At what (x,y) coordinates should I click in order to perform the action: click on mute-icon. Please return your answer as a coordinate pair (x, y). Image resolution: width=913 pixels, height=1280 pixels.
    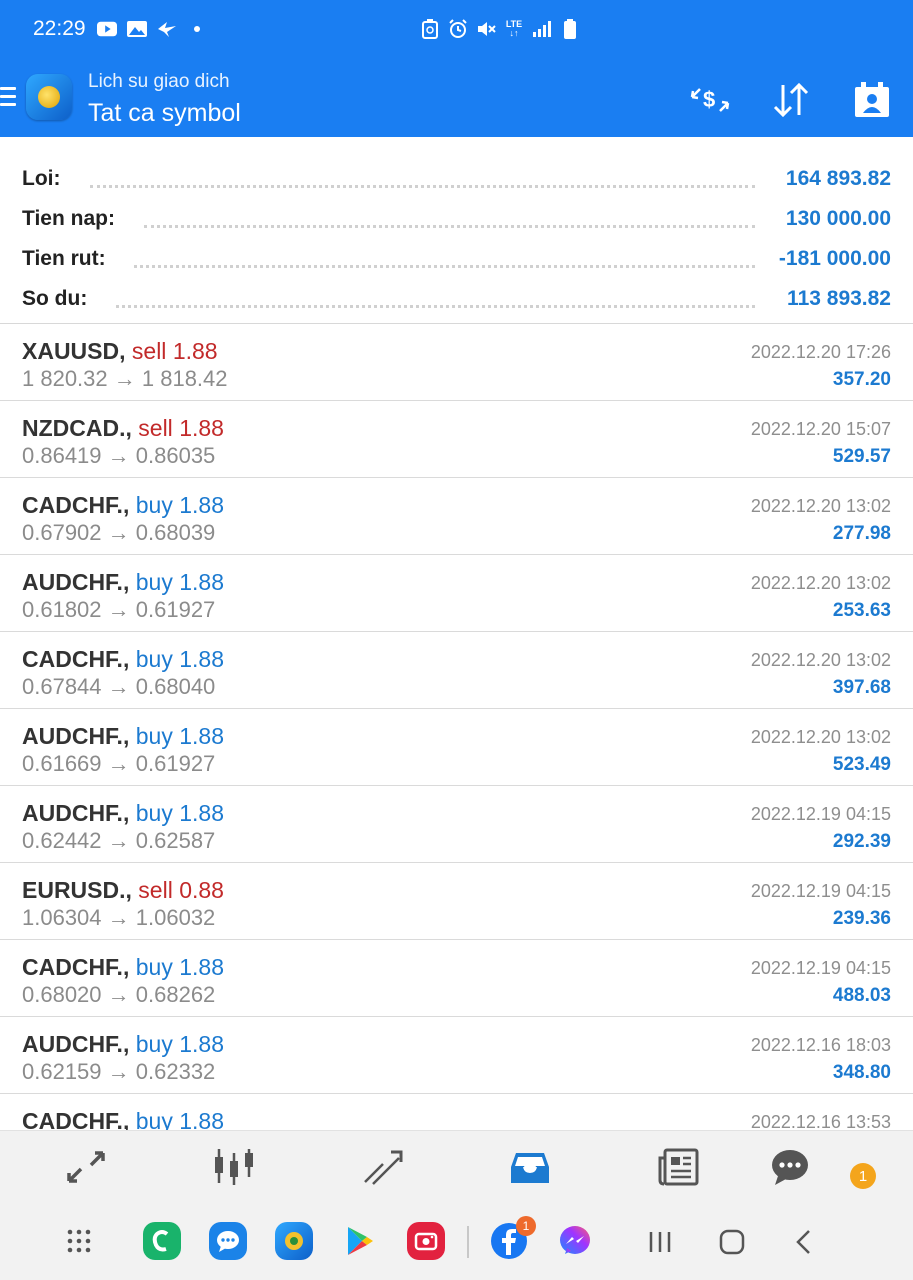
    Looking at the image, I should click on (486, 29).